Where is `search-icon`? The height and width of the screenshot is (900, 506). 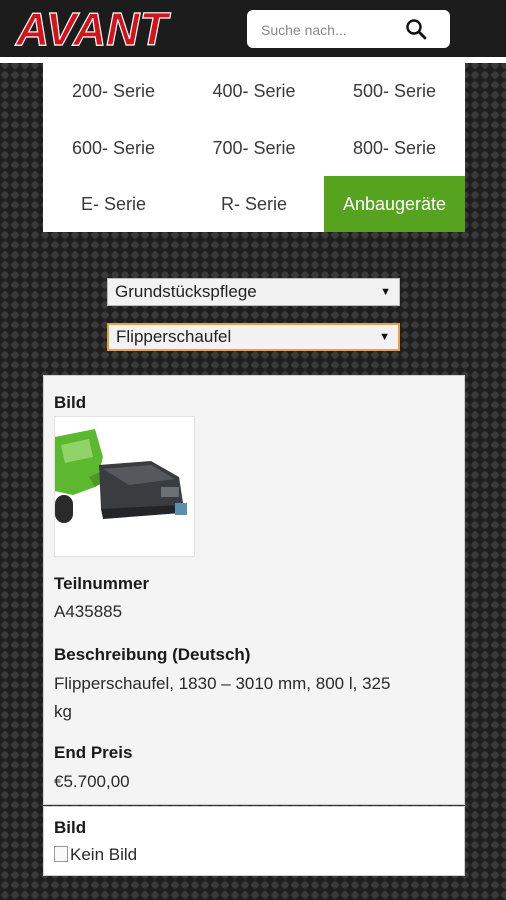
search-icon is located at coordinates (416, 29).